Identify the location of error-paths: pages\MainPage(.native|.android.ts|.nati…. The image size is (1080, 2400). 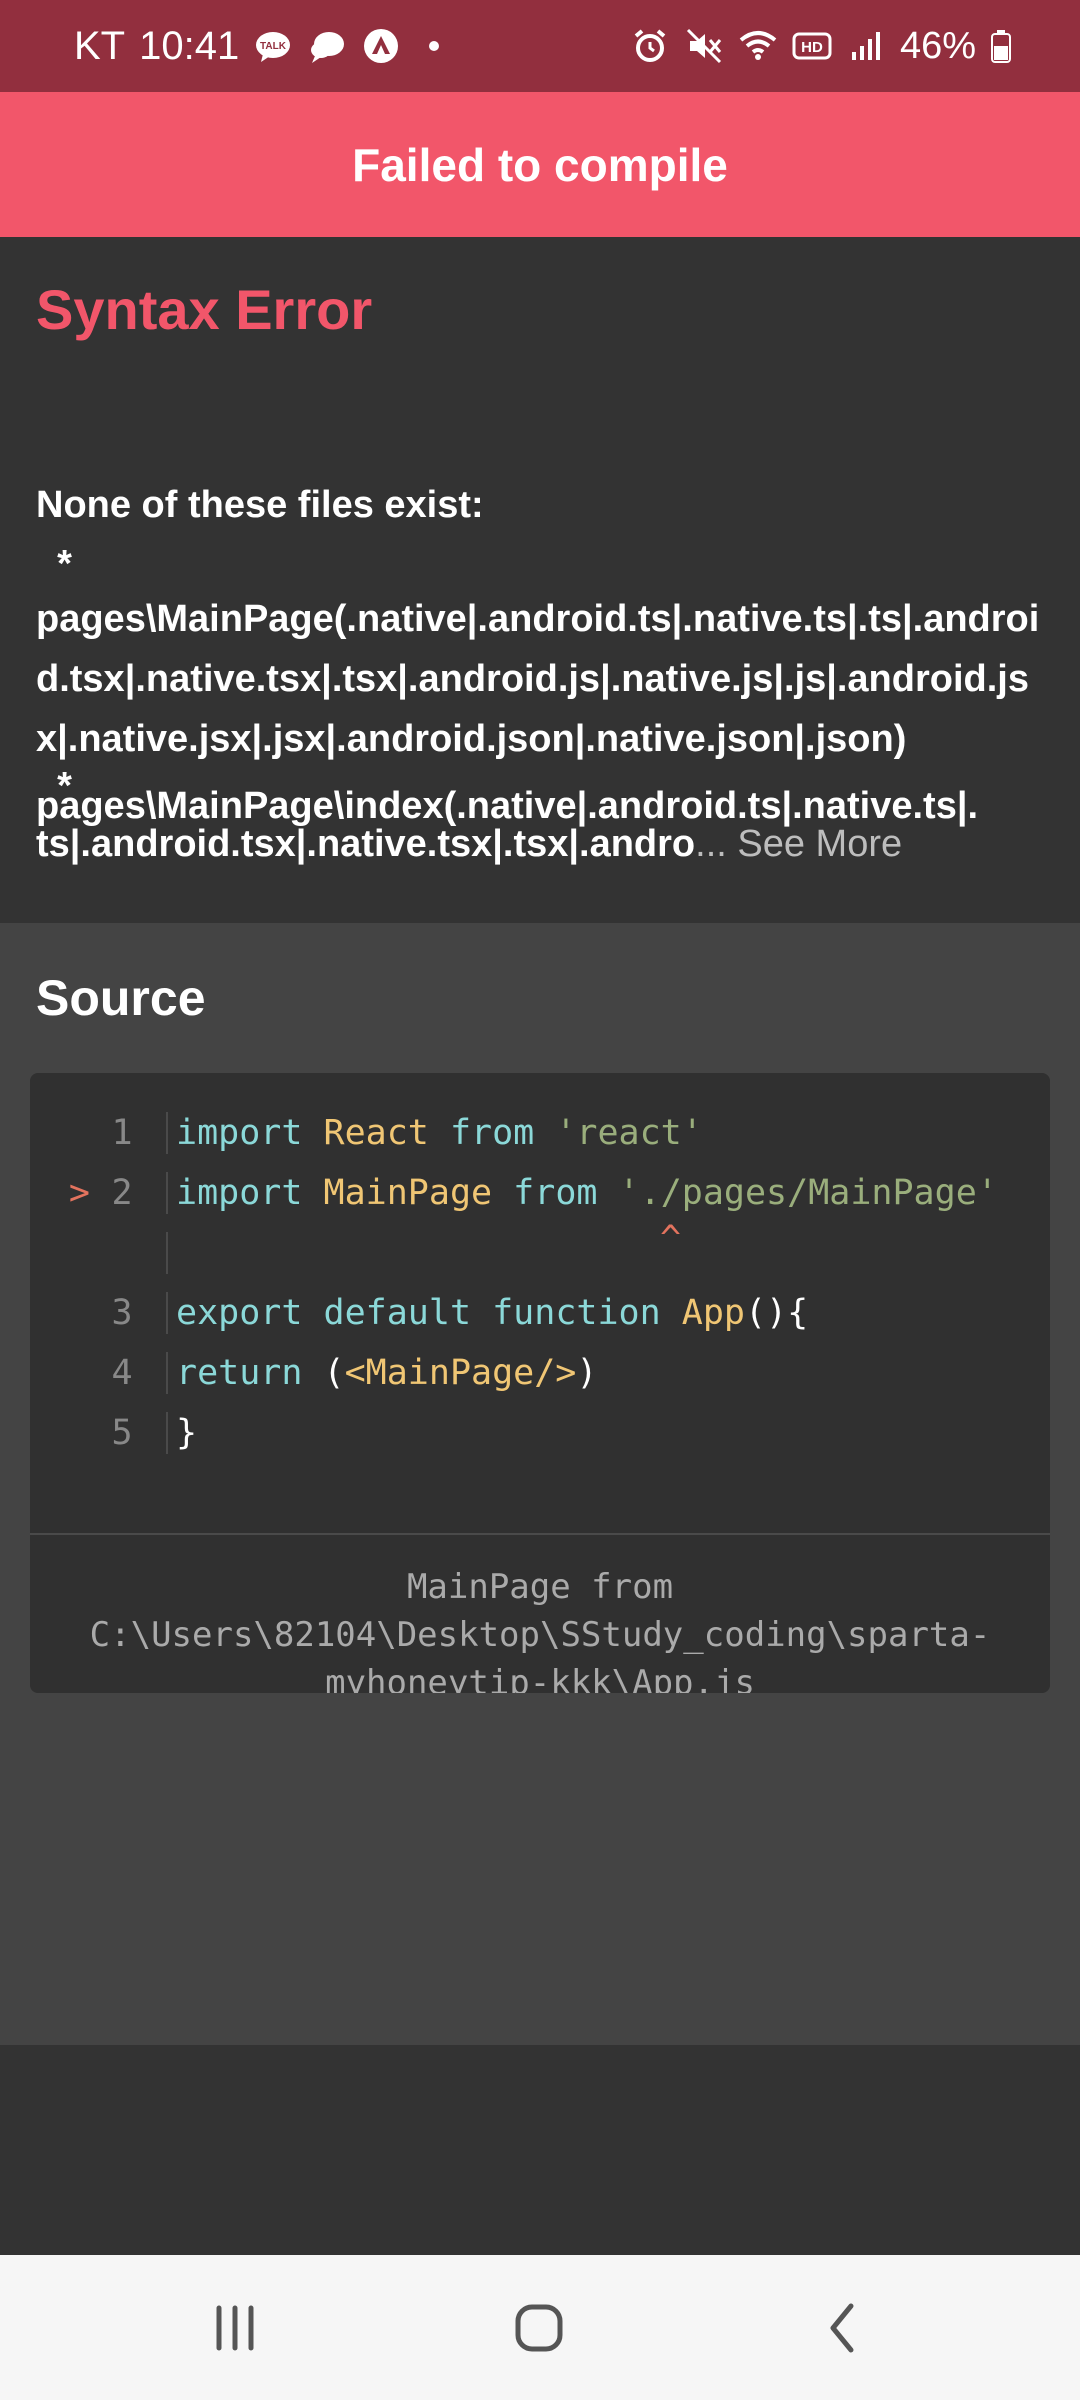
(538, 679).